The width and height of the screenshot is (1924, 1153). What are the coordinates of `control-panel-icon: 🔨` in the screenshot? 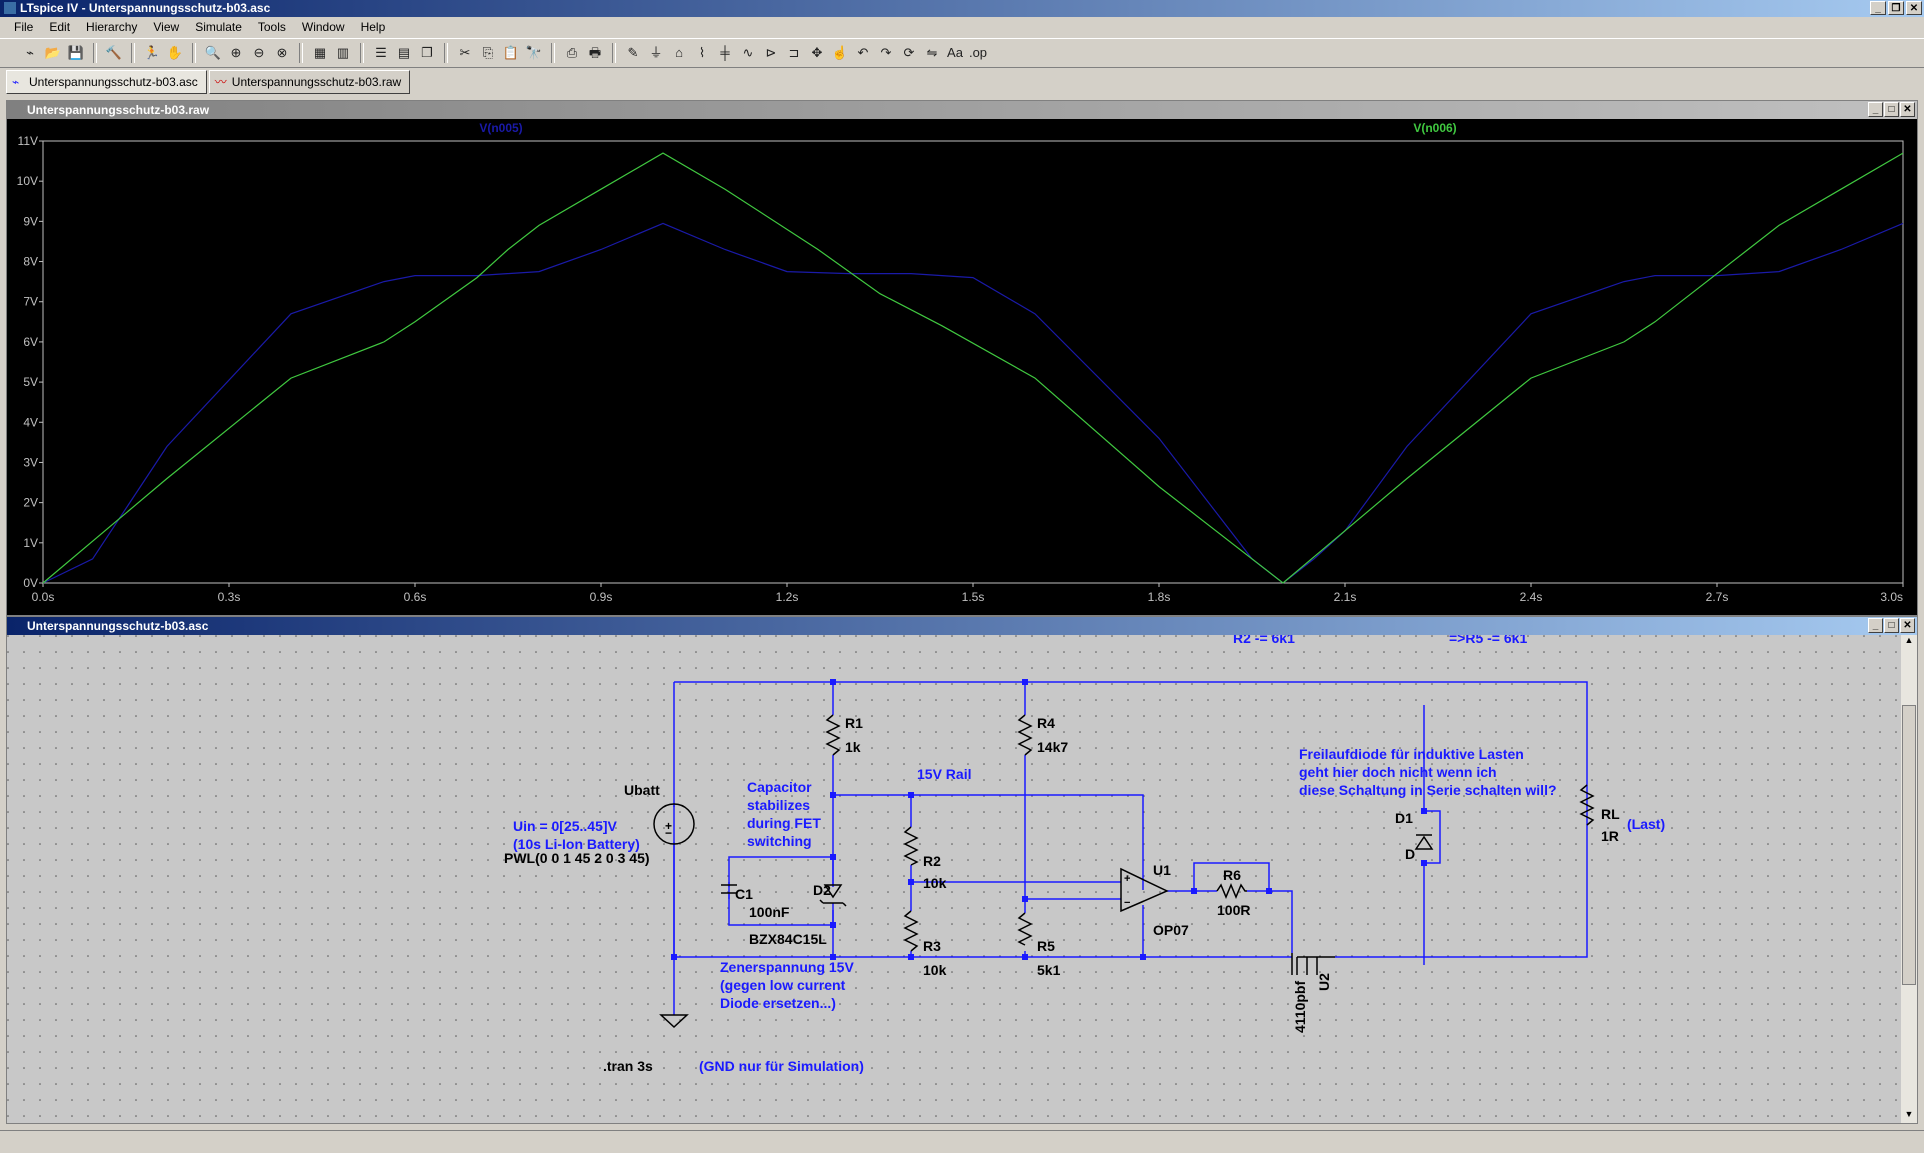 It's located at (114, 53).